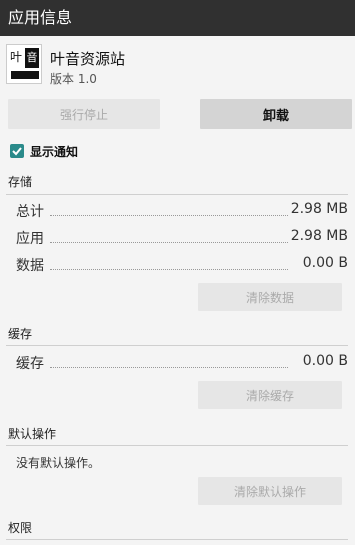 The image size is (355, 545). I want to click on cache-row: 缓存 0.00 B, so click(182, 363).